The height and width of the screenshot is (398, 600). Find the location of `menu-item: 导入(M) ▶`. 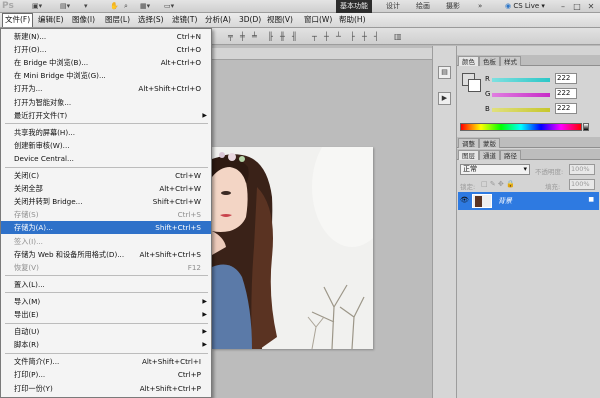

menu-item: 导入(M) ▶ is located at coordinates (106, 301).